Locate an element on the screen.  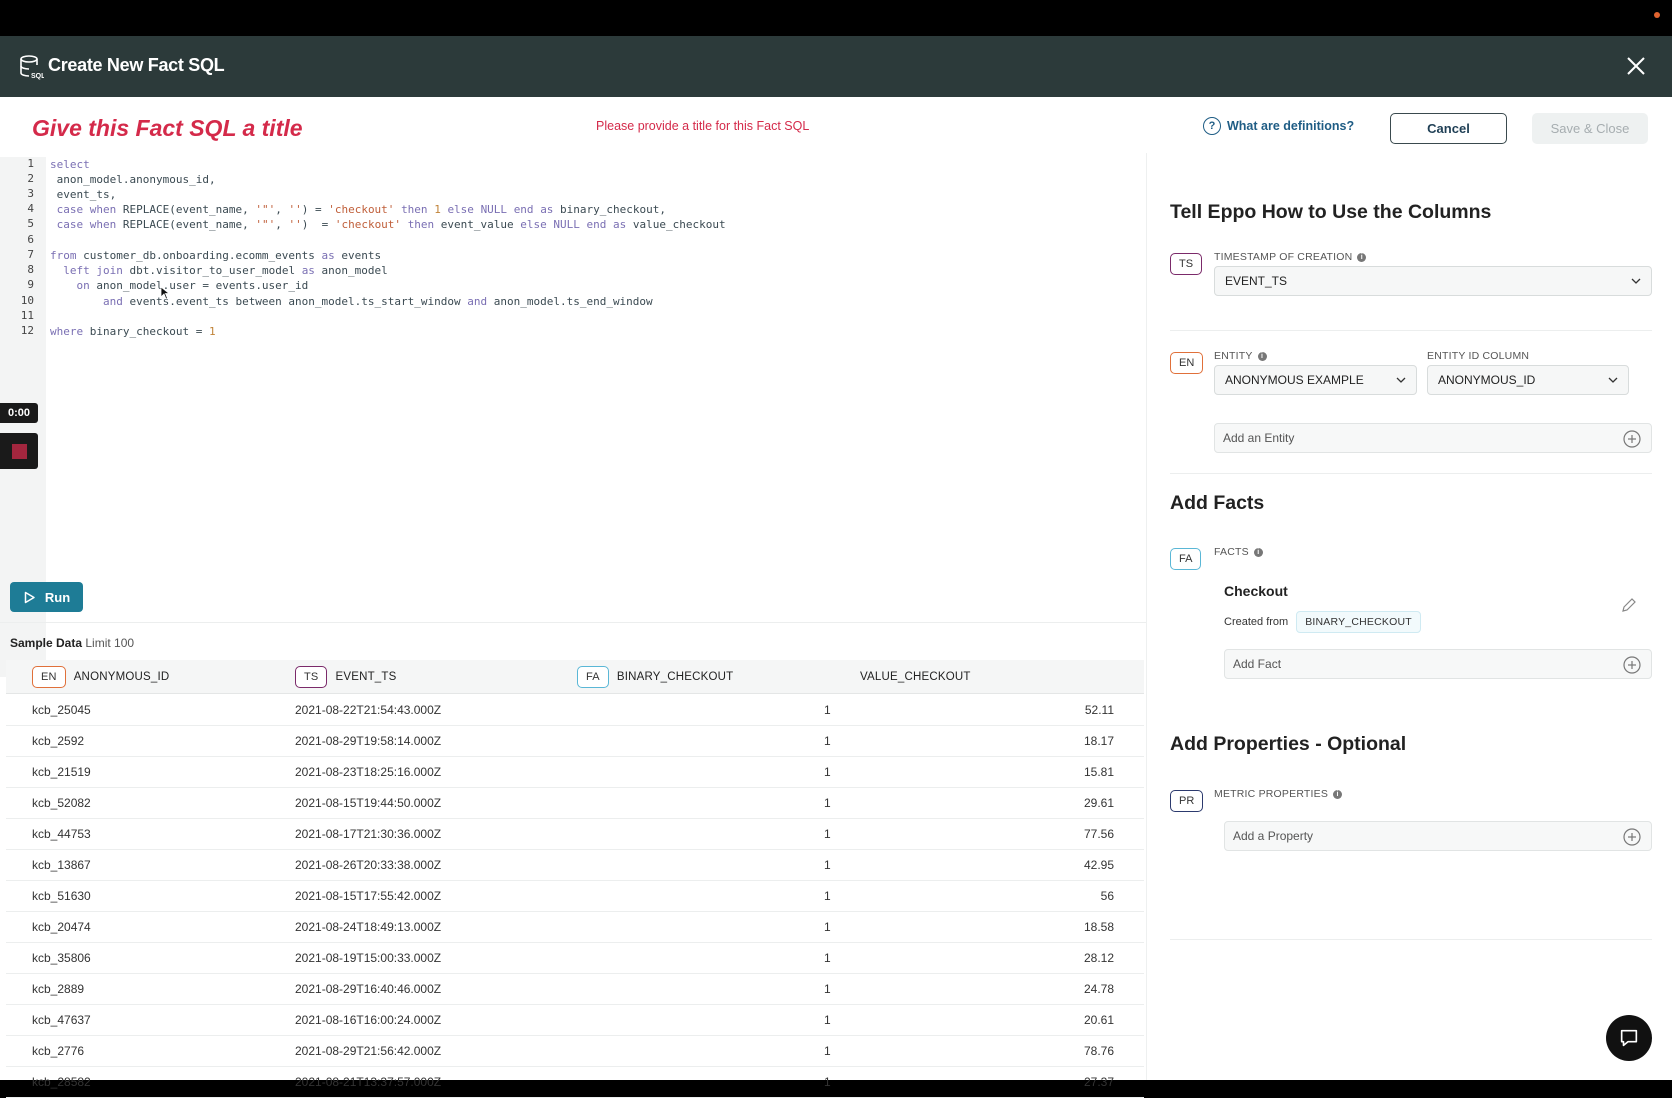
table-cell: 20.61 is located at coordinates (1098, 1020).